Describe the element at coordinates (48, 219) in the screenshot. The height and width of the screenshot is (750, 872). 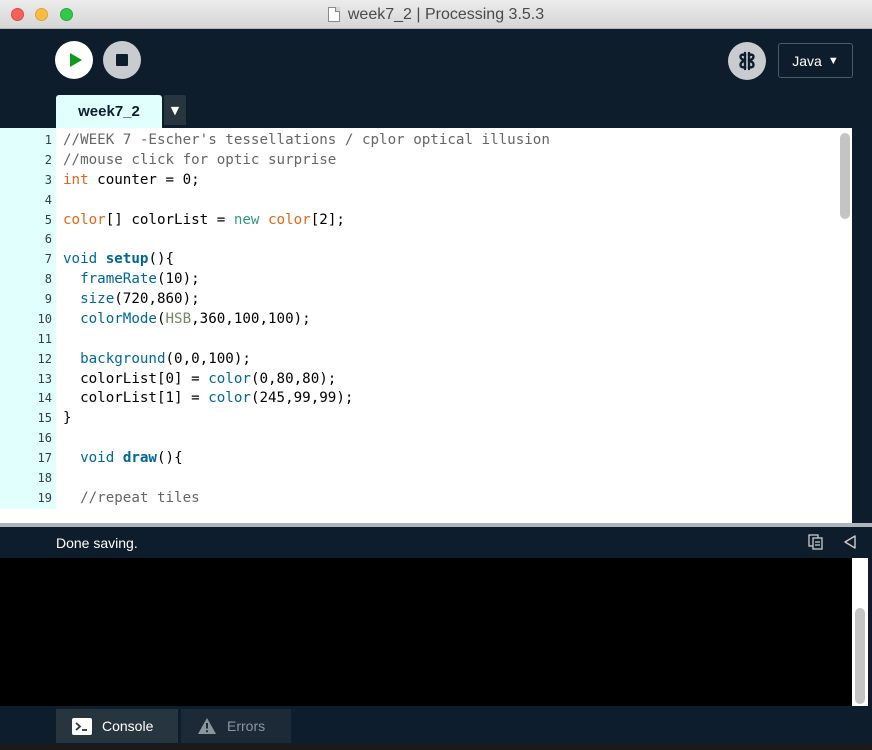
I see `line-number: 5` at that location.